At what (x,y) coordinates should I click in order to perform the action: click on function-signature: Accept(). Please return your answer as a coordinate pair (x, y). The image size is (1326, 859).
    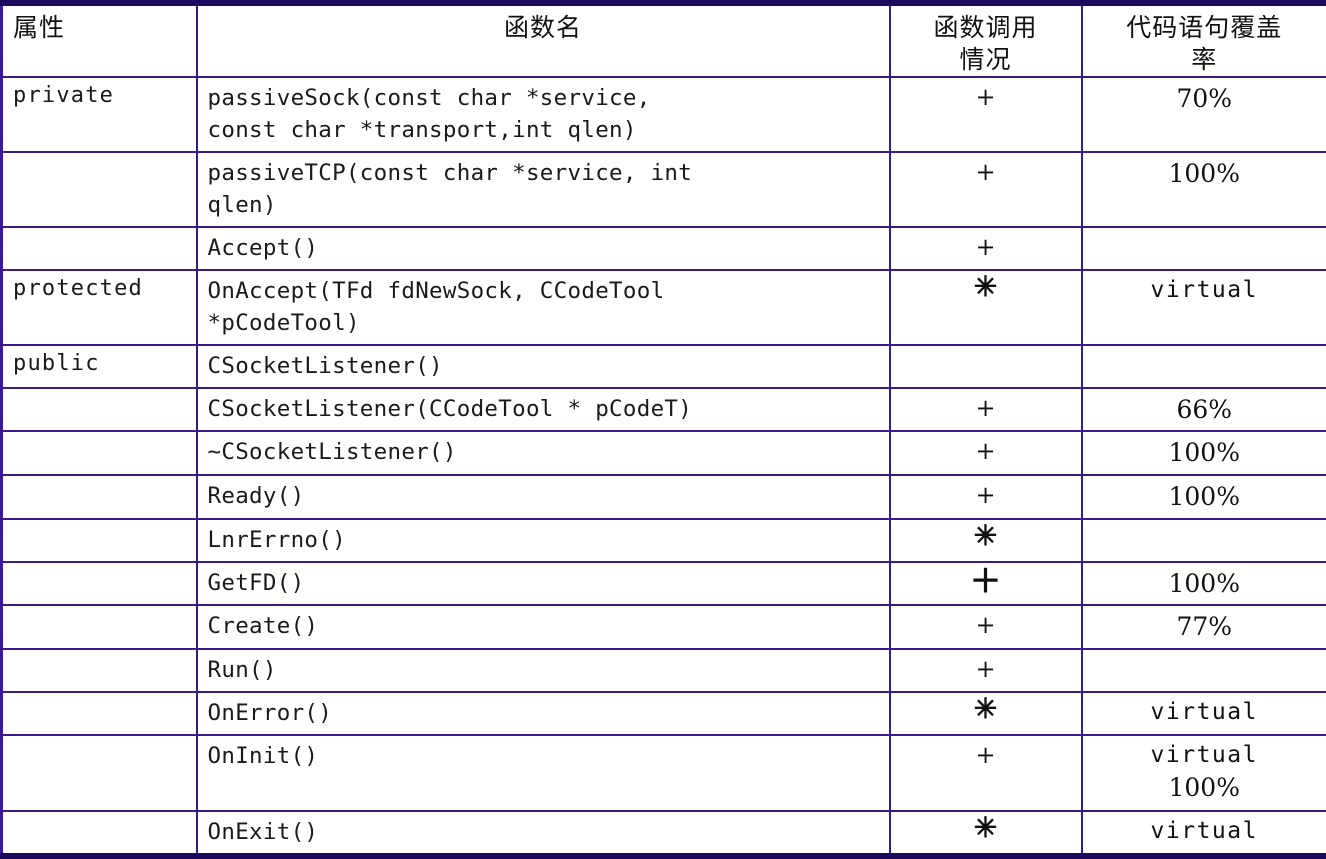
    Looking at the image, I should click on (543, 248).